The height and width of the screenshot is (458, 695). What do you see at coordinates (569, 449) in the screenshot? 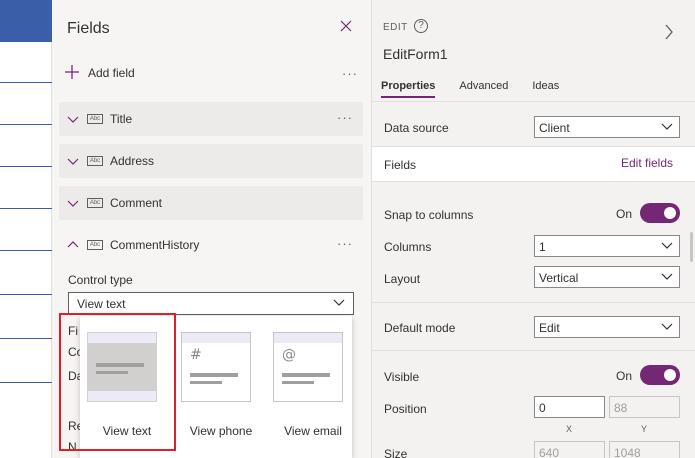
I see `size-width-input: 640` at bounding box center [569, 449].